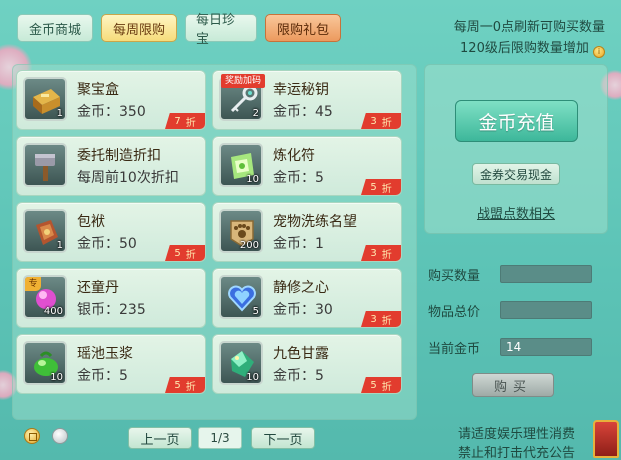 The image size is (621, 460). I want to click on list-item: 10 瑶池玉浆 金币：5 5折, so click(111, 364).